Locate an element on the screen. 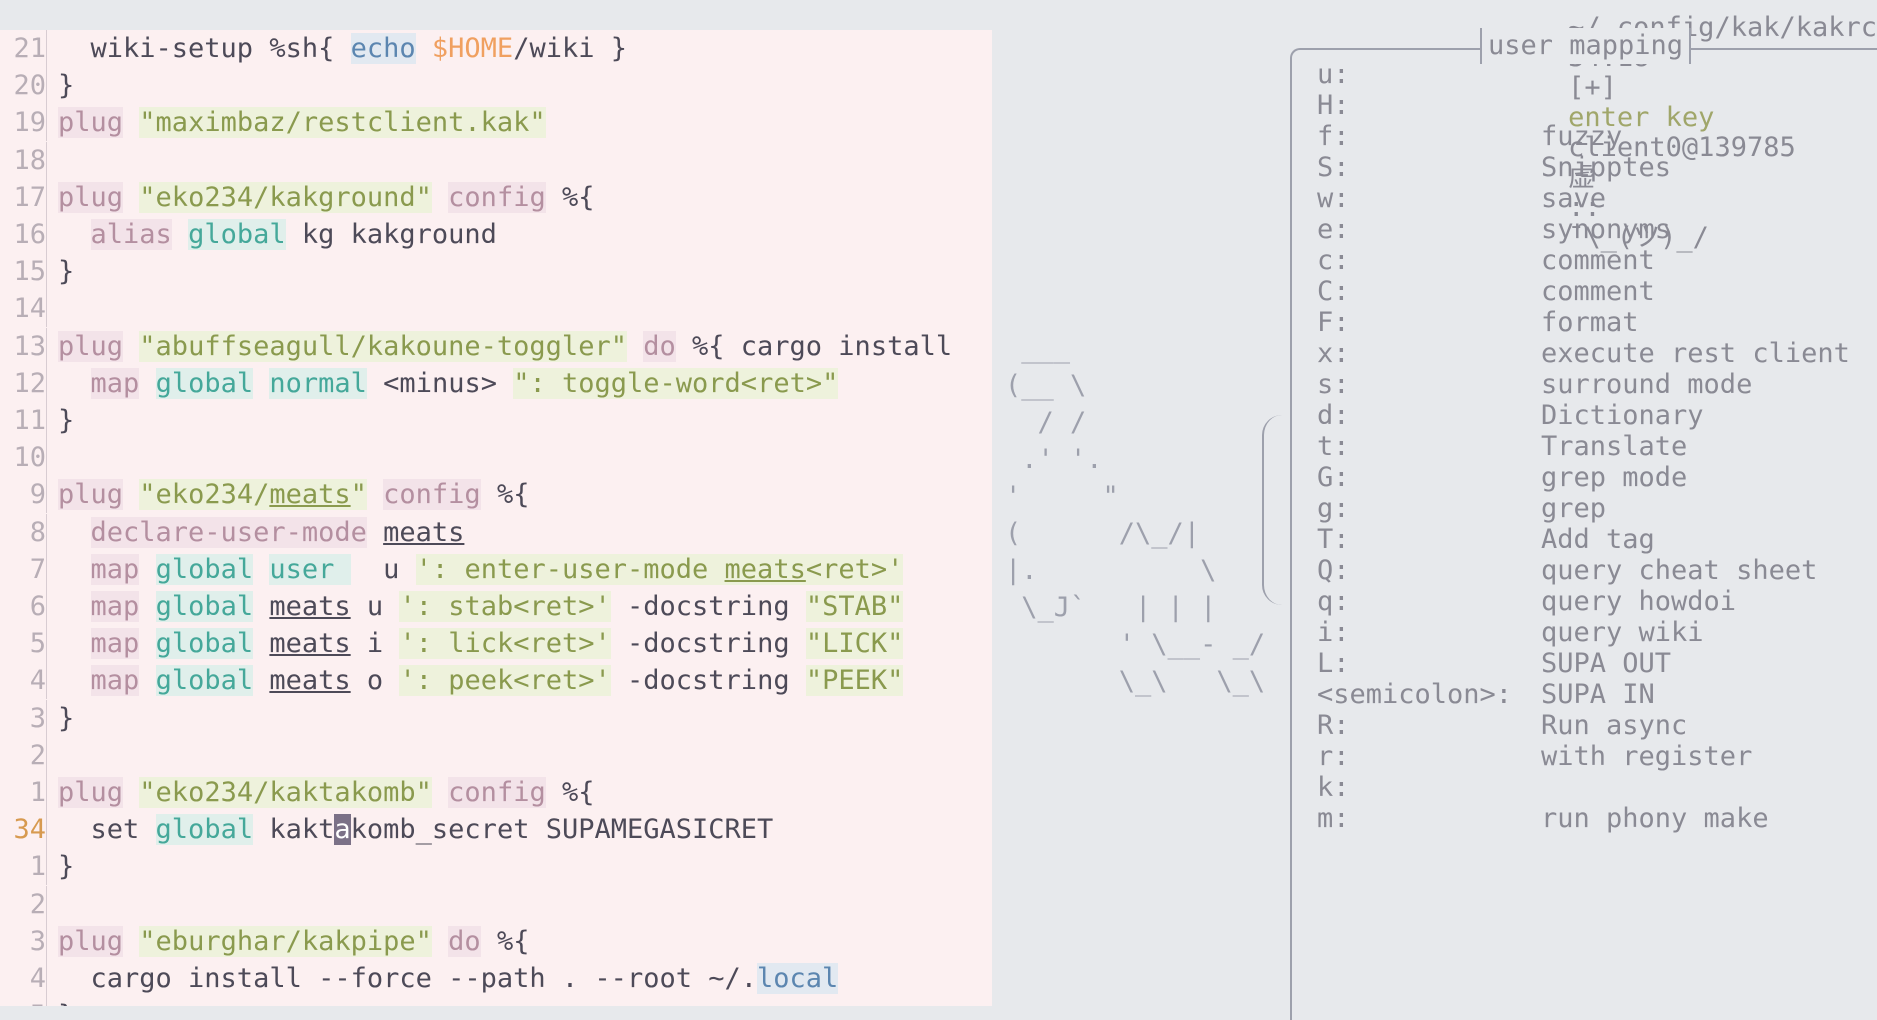 This screenshot has height=1020, width=1877. code-line: 9 plug "eko234/meats" config %{ is located at coordinates (496, 495).